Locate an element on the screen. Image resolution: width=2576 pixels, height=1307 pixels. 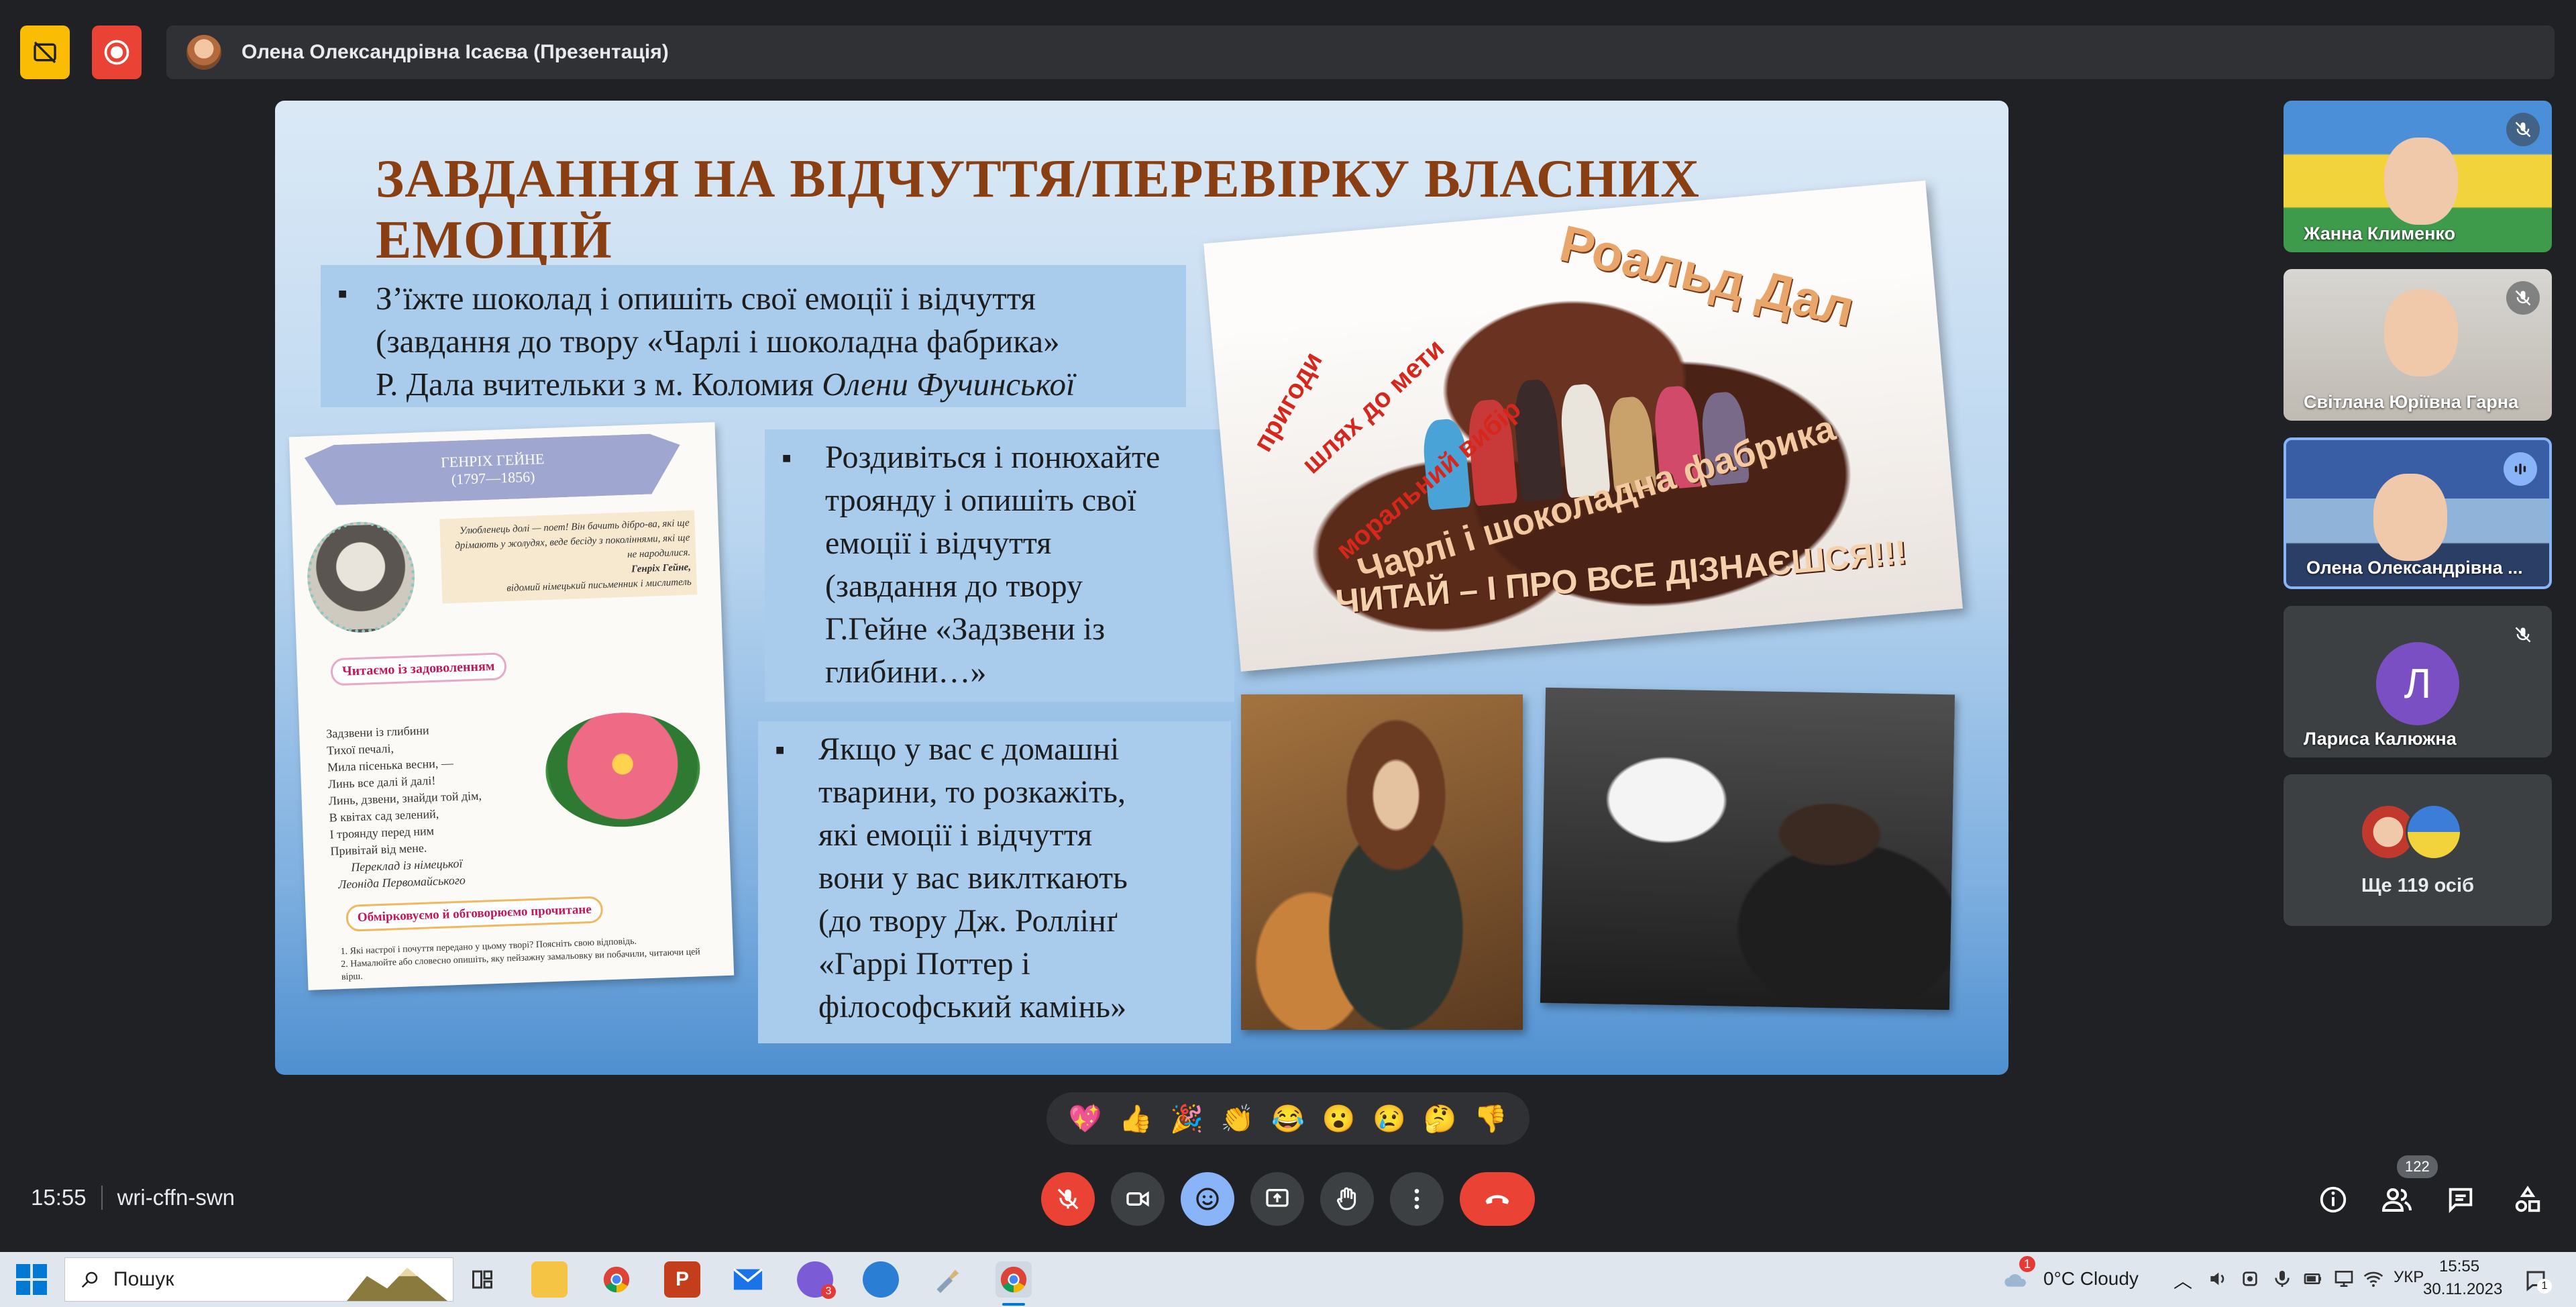
weather-icon is located at coordinates (2014, 1279).